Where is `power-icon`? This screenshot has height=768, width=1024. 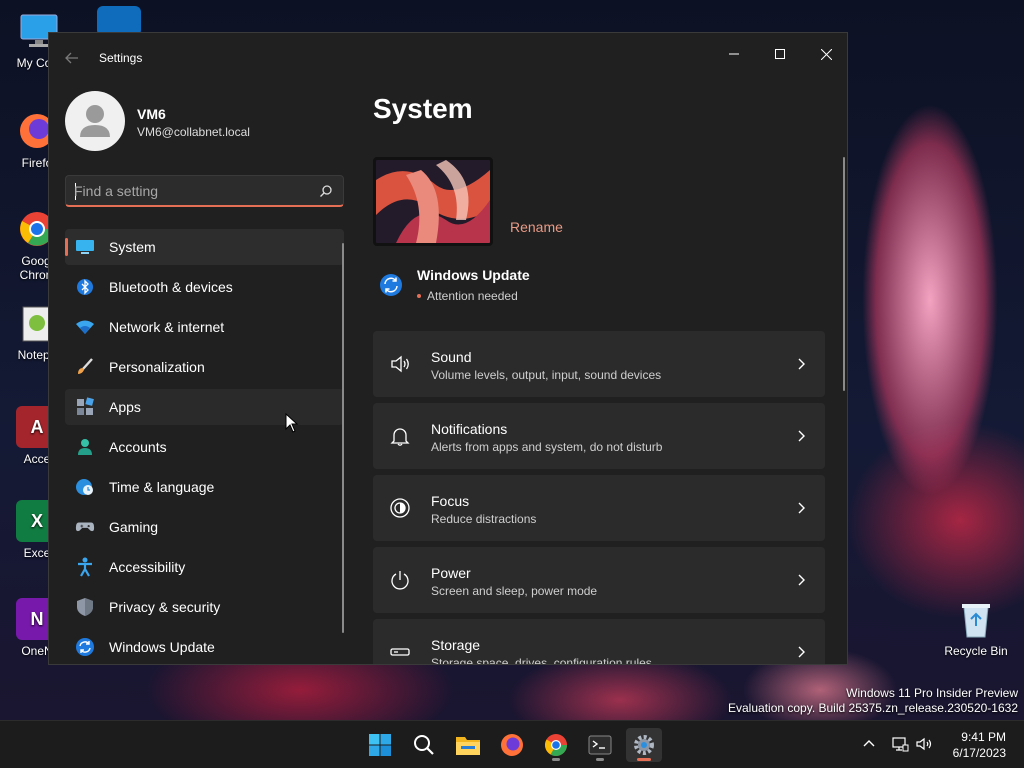 power-icon is located at coordinates (400, 580).